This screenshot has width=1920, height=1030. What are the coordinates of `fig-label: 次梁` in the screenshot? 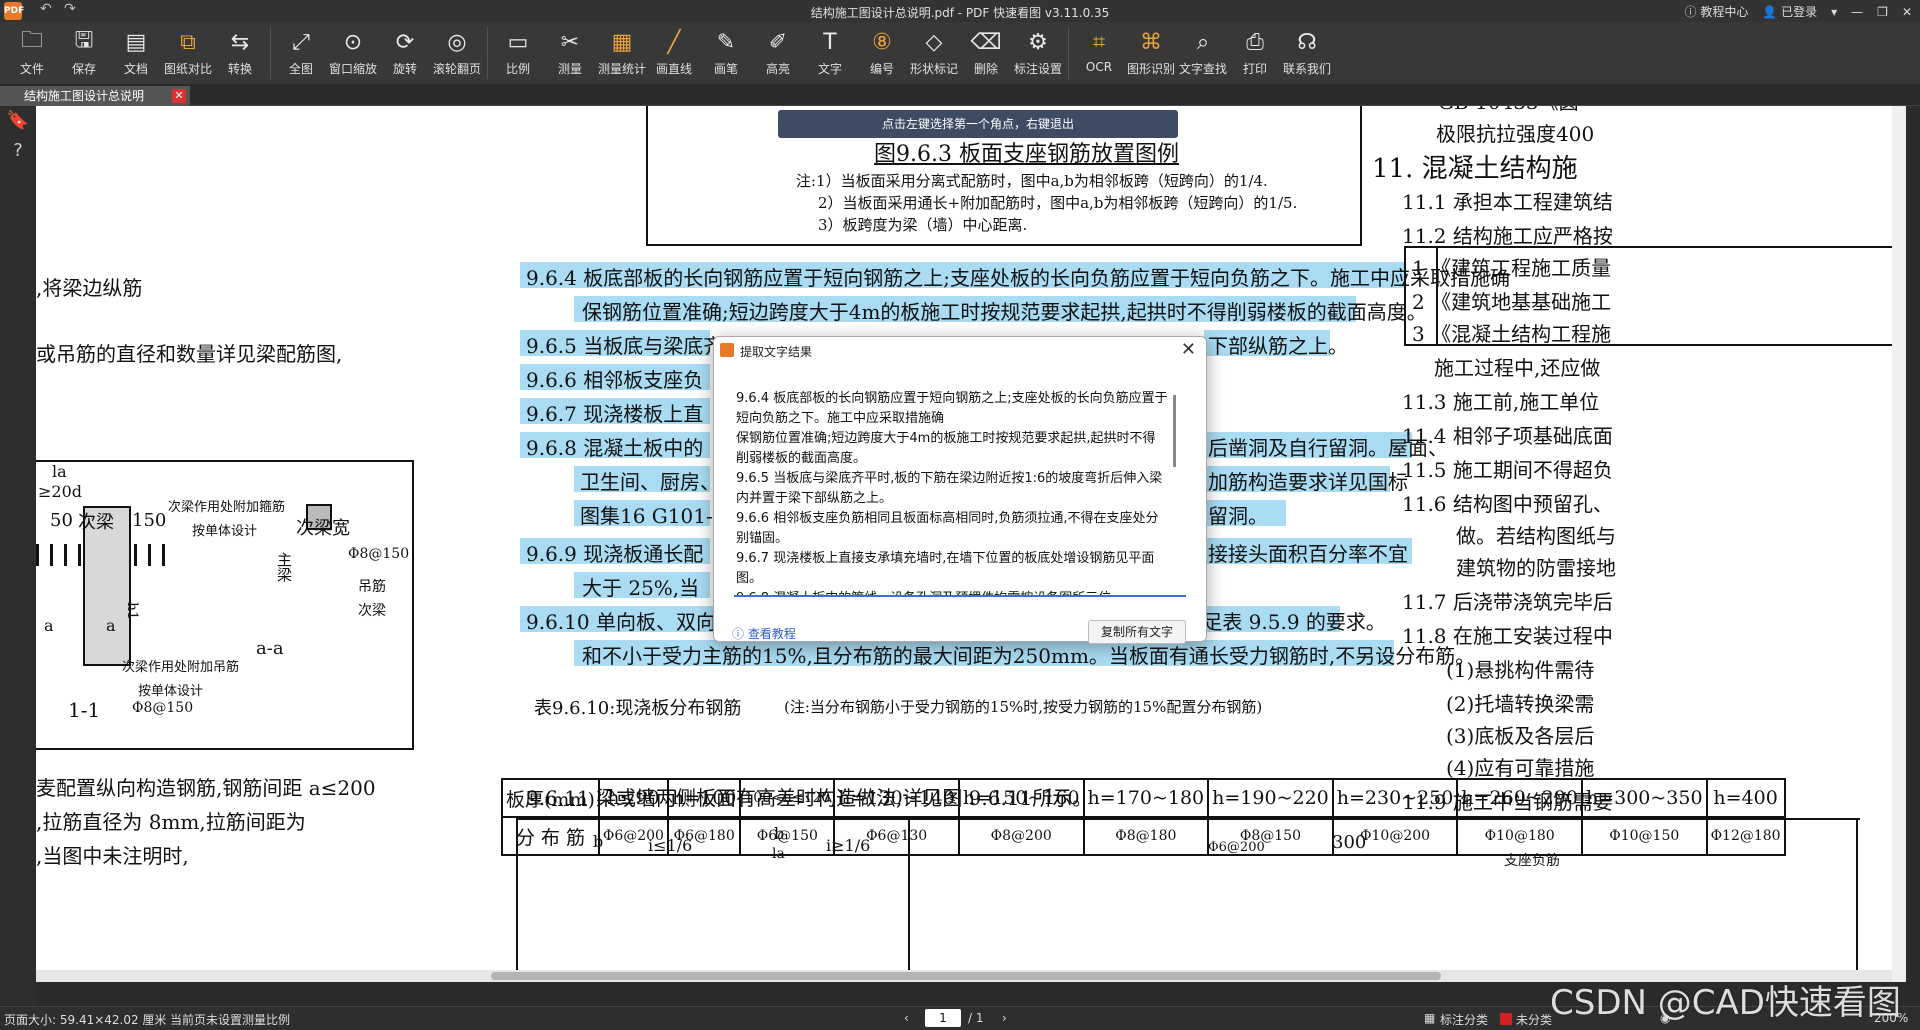 It's located at (96, 522).